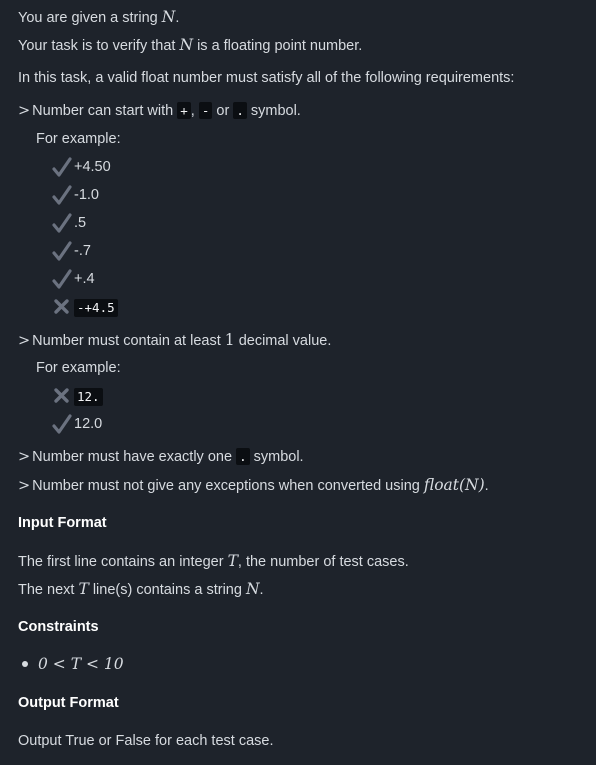  I want to click on intro-given: You are given a string N., so click(99, 17).